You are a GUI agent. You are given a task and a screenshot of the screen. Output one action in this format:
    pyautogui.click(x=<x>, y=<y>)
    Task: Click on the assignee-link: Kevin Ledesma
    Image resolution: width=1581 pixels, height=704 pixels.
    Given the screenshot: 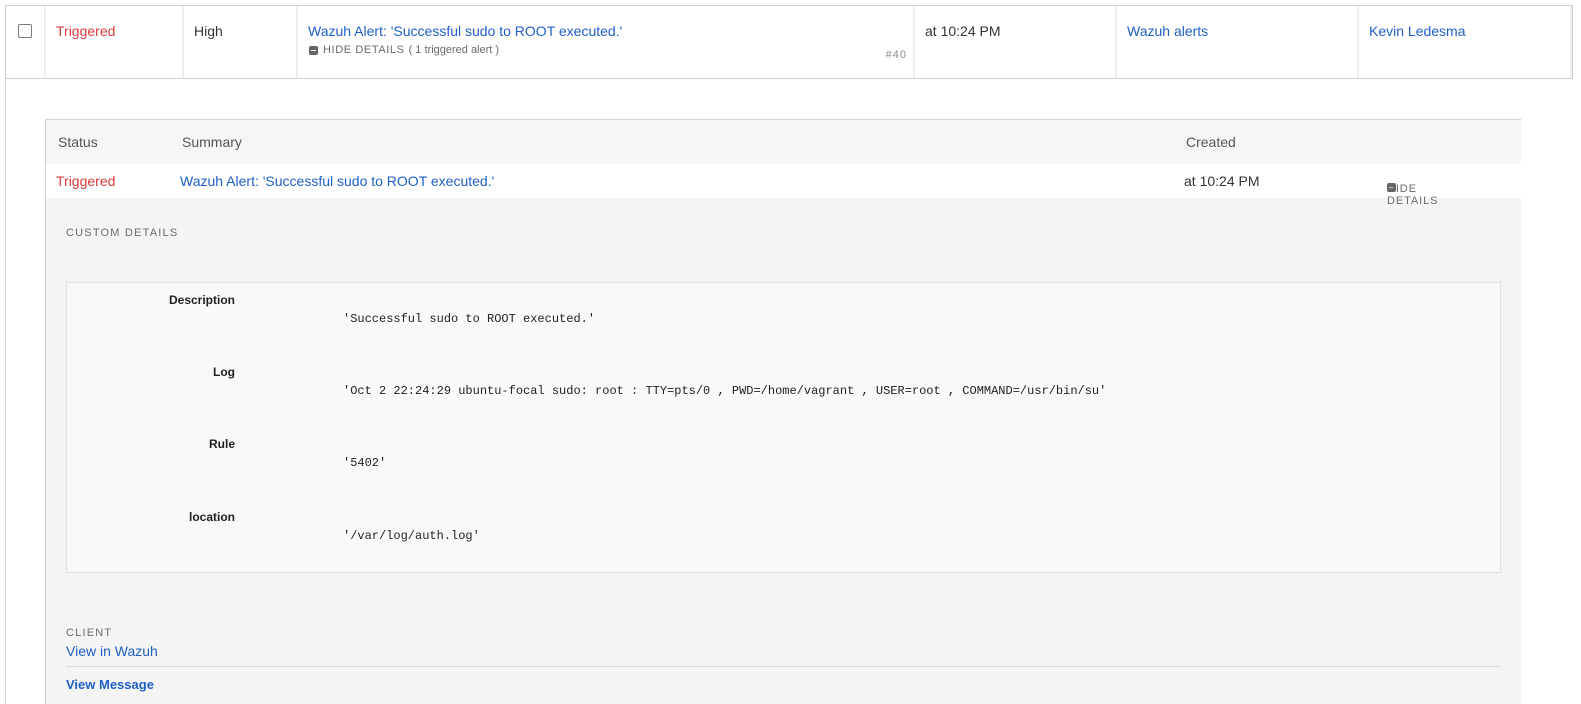 What is the action you would take?
    pyautogui.click(x=1417, y=31)
    